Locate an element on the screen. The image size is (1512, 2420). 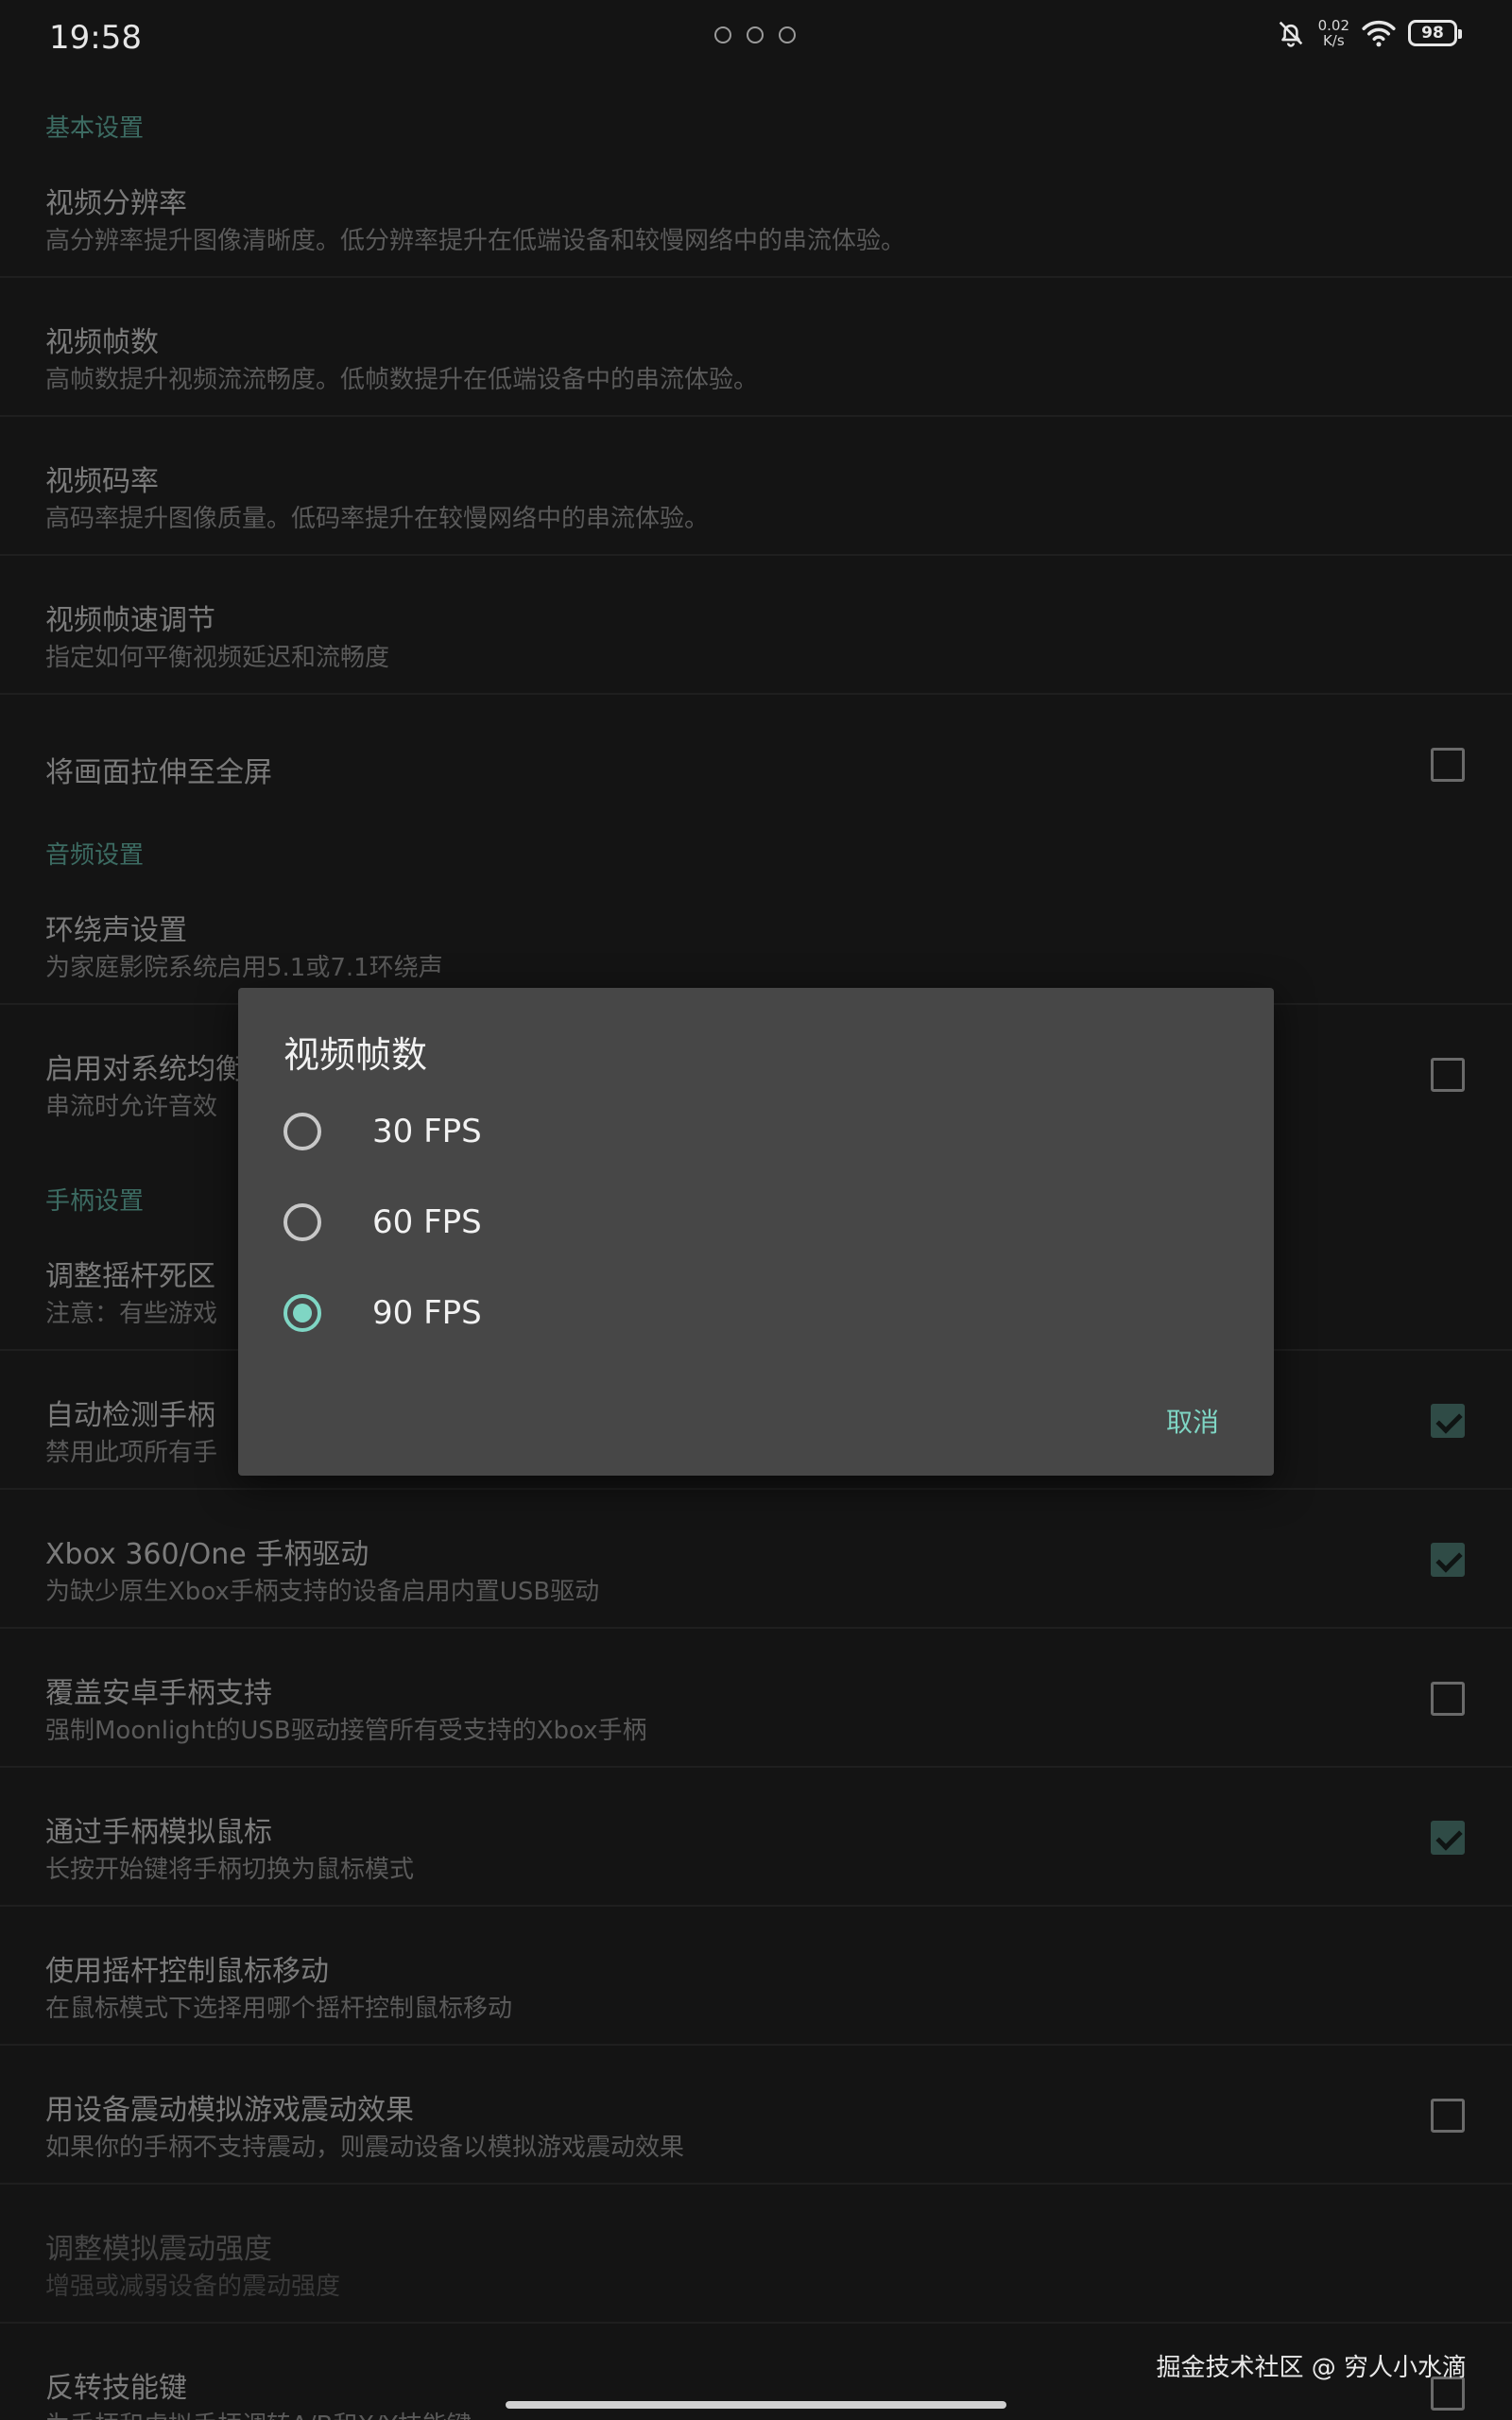
pref-title: 视频帧数 is located at coordinates (102, 342).